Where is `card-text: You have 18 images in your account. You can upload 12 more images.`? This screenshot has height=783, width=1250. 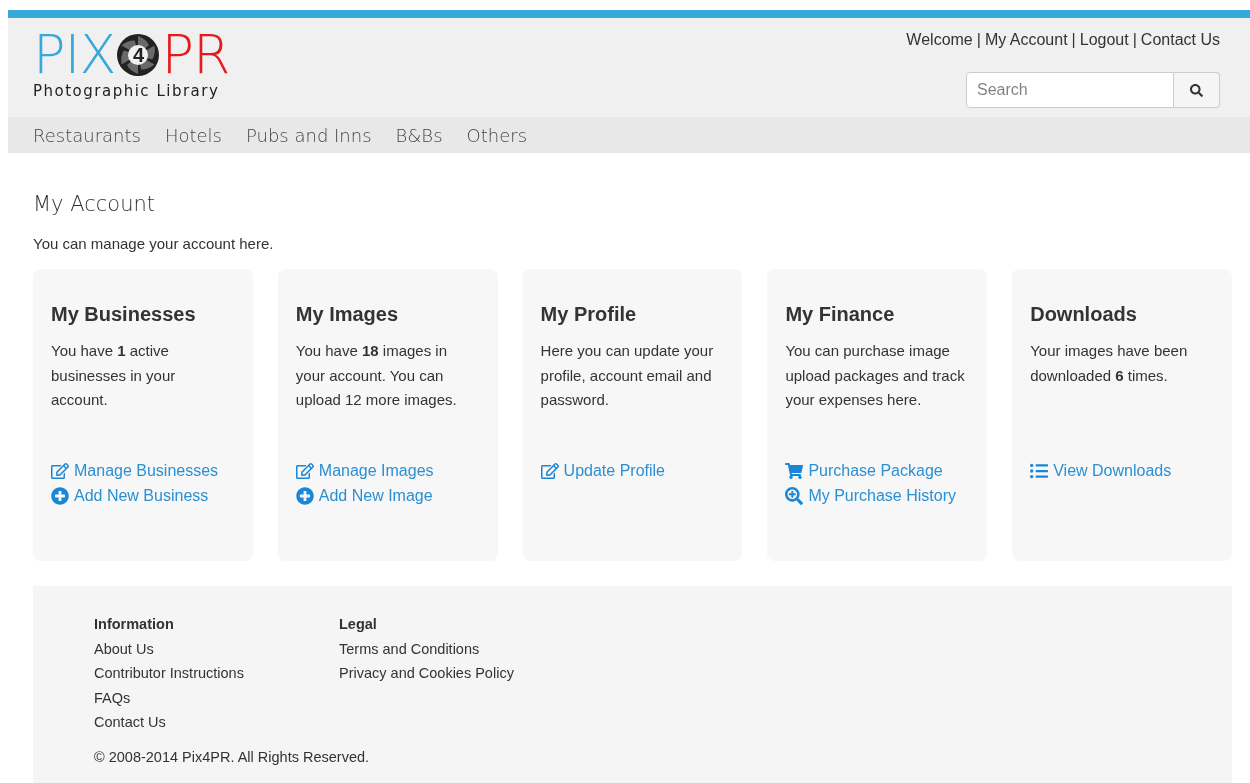
card-text: You have 18 images in your account. You can upload 12 more images. is located at coordinates (376, 375).